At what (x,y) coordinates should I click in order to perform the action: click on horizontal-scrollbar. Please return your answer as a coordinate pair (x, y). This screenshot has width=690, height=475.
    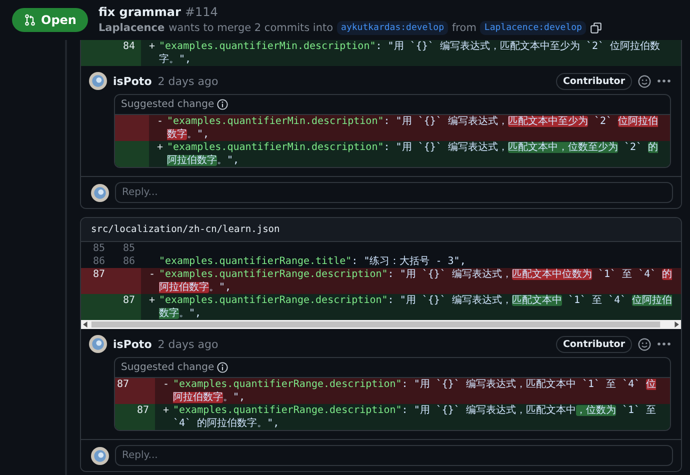
    Looking at the image, I should click on (381, 324).